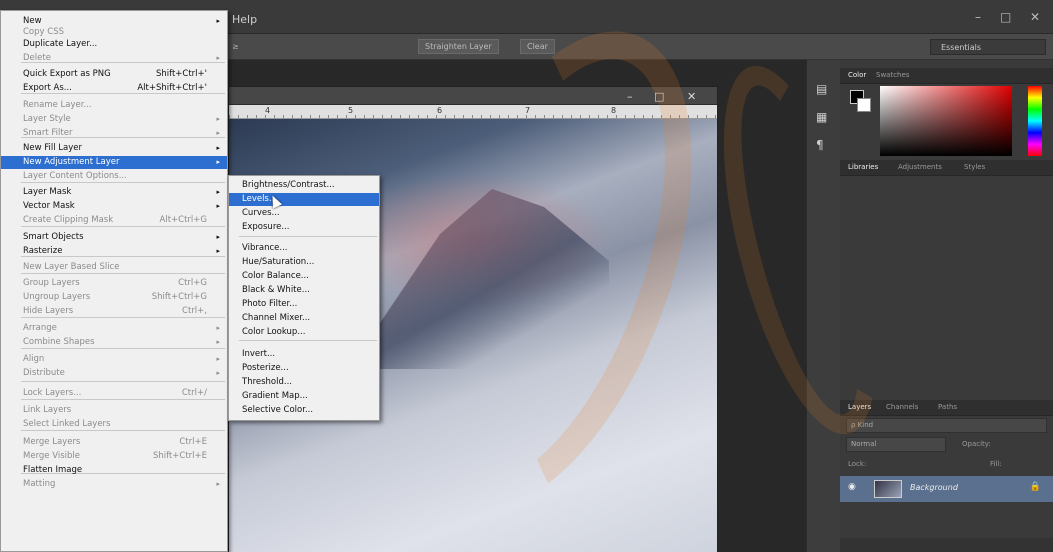 Image resolution: width=1053 pixels, height=552 pixels. Describe the element at coordinates (114, 359) in the screenshot. I see `menu-item-align: Align ▸` at that location.